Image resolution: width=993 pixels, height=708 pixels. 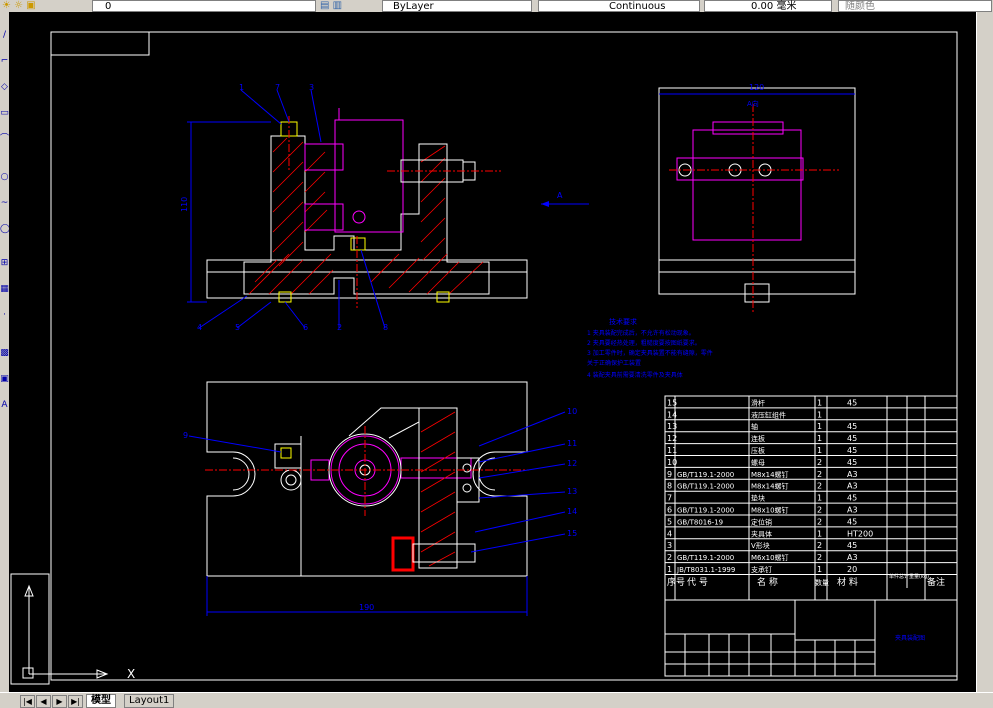 I want to click on top-width-dim: 190, so click(x=366, y=607).